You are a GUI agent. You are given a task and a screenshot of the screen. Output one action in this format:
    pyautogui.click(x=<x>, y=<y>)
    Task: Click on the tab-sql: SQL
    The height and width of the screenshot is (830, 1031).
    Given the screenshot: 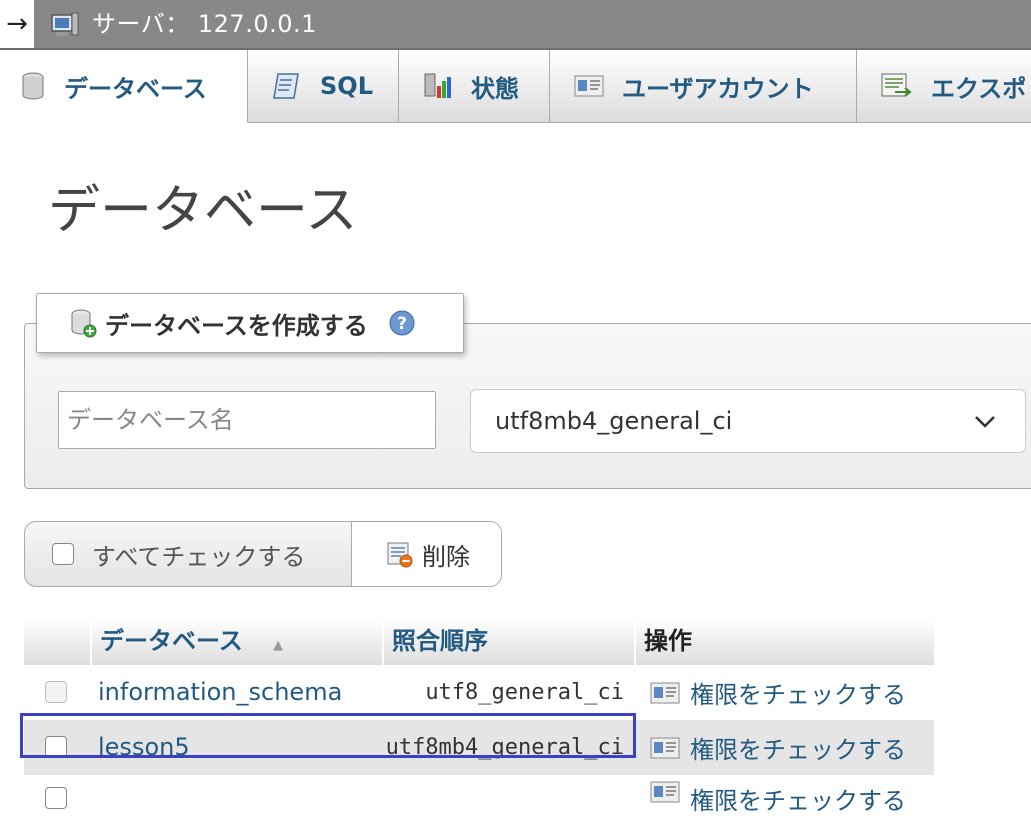 What is the action you would take?
    pyautogui.click(x=323, y=86)
    